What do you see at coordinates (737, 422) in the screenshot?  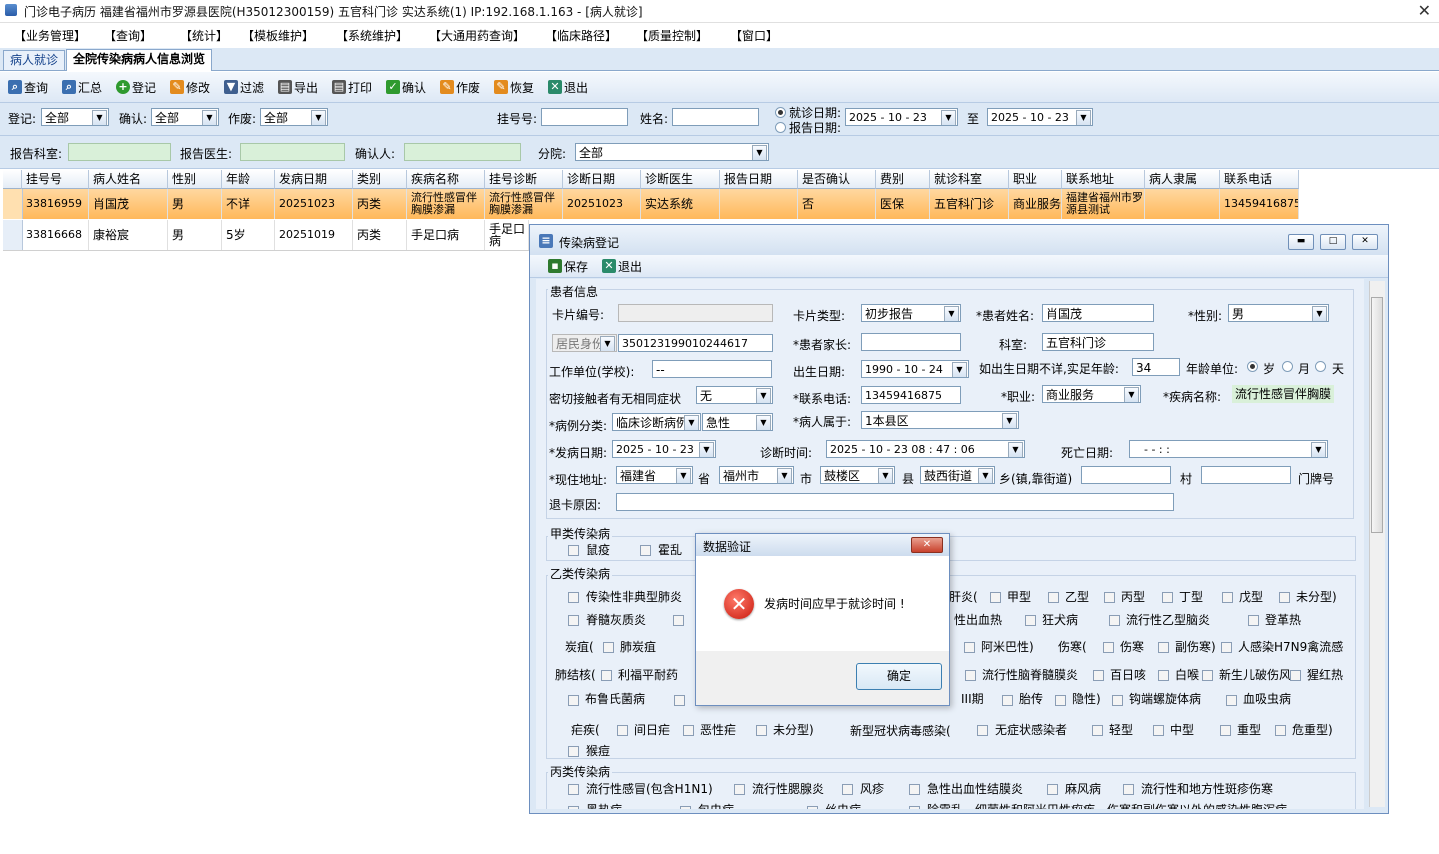 I see `case-acute-select: 急性 ▼` at bounding box center [737, 422].